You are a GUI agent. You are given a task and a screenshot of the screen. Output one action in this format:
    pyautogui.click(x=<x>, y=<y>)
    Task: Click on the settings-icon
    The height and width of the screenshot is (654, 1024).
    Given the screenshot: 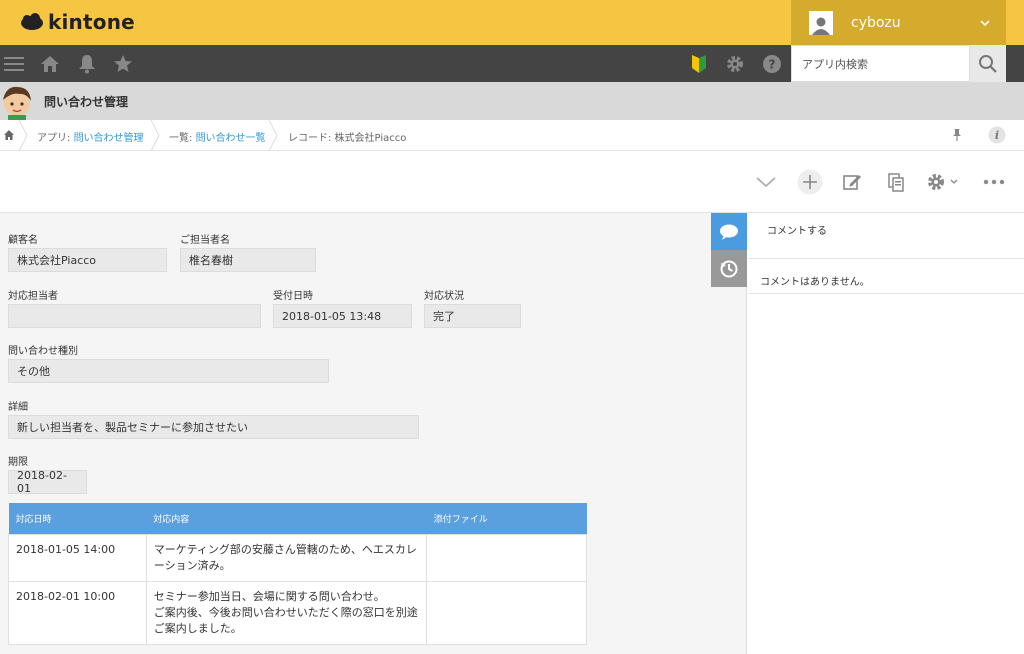 What is the action you would take?
    pyautogui.click(x=943, y=182)
    